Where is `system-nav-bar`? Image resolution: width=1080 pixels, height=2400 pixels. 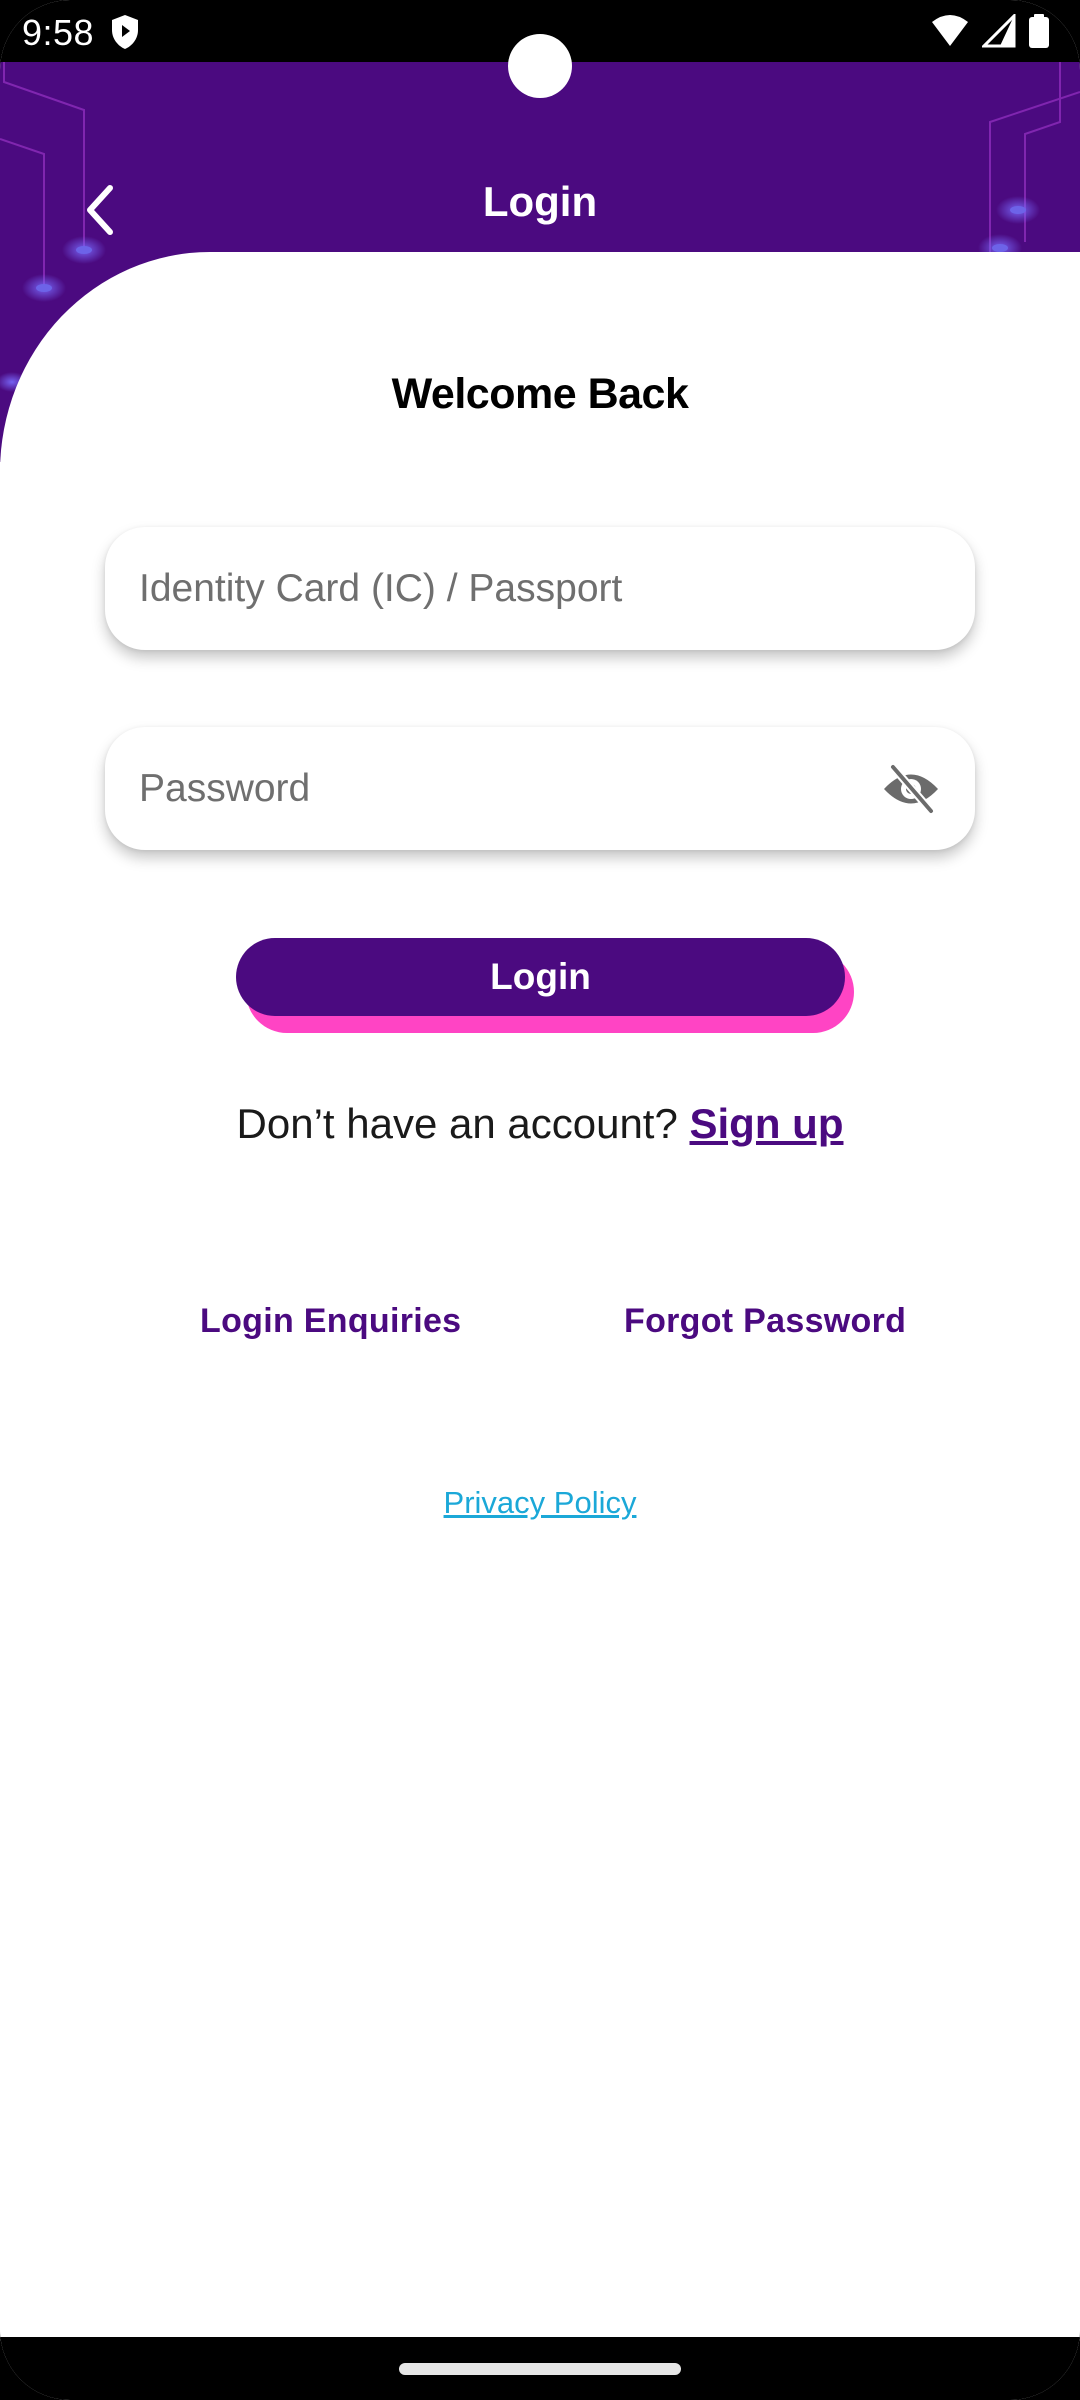
system-nav-bar is located at coordinates (540, 2368).